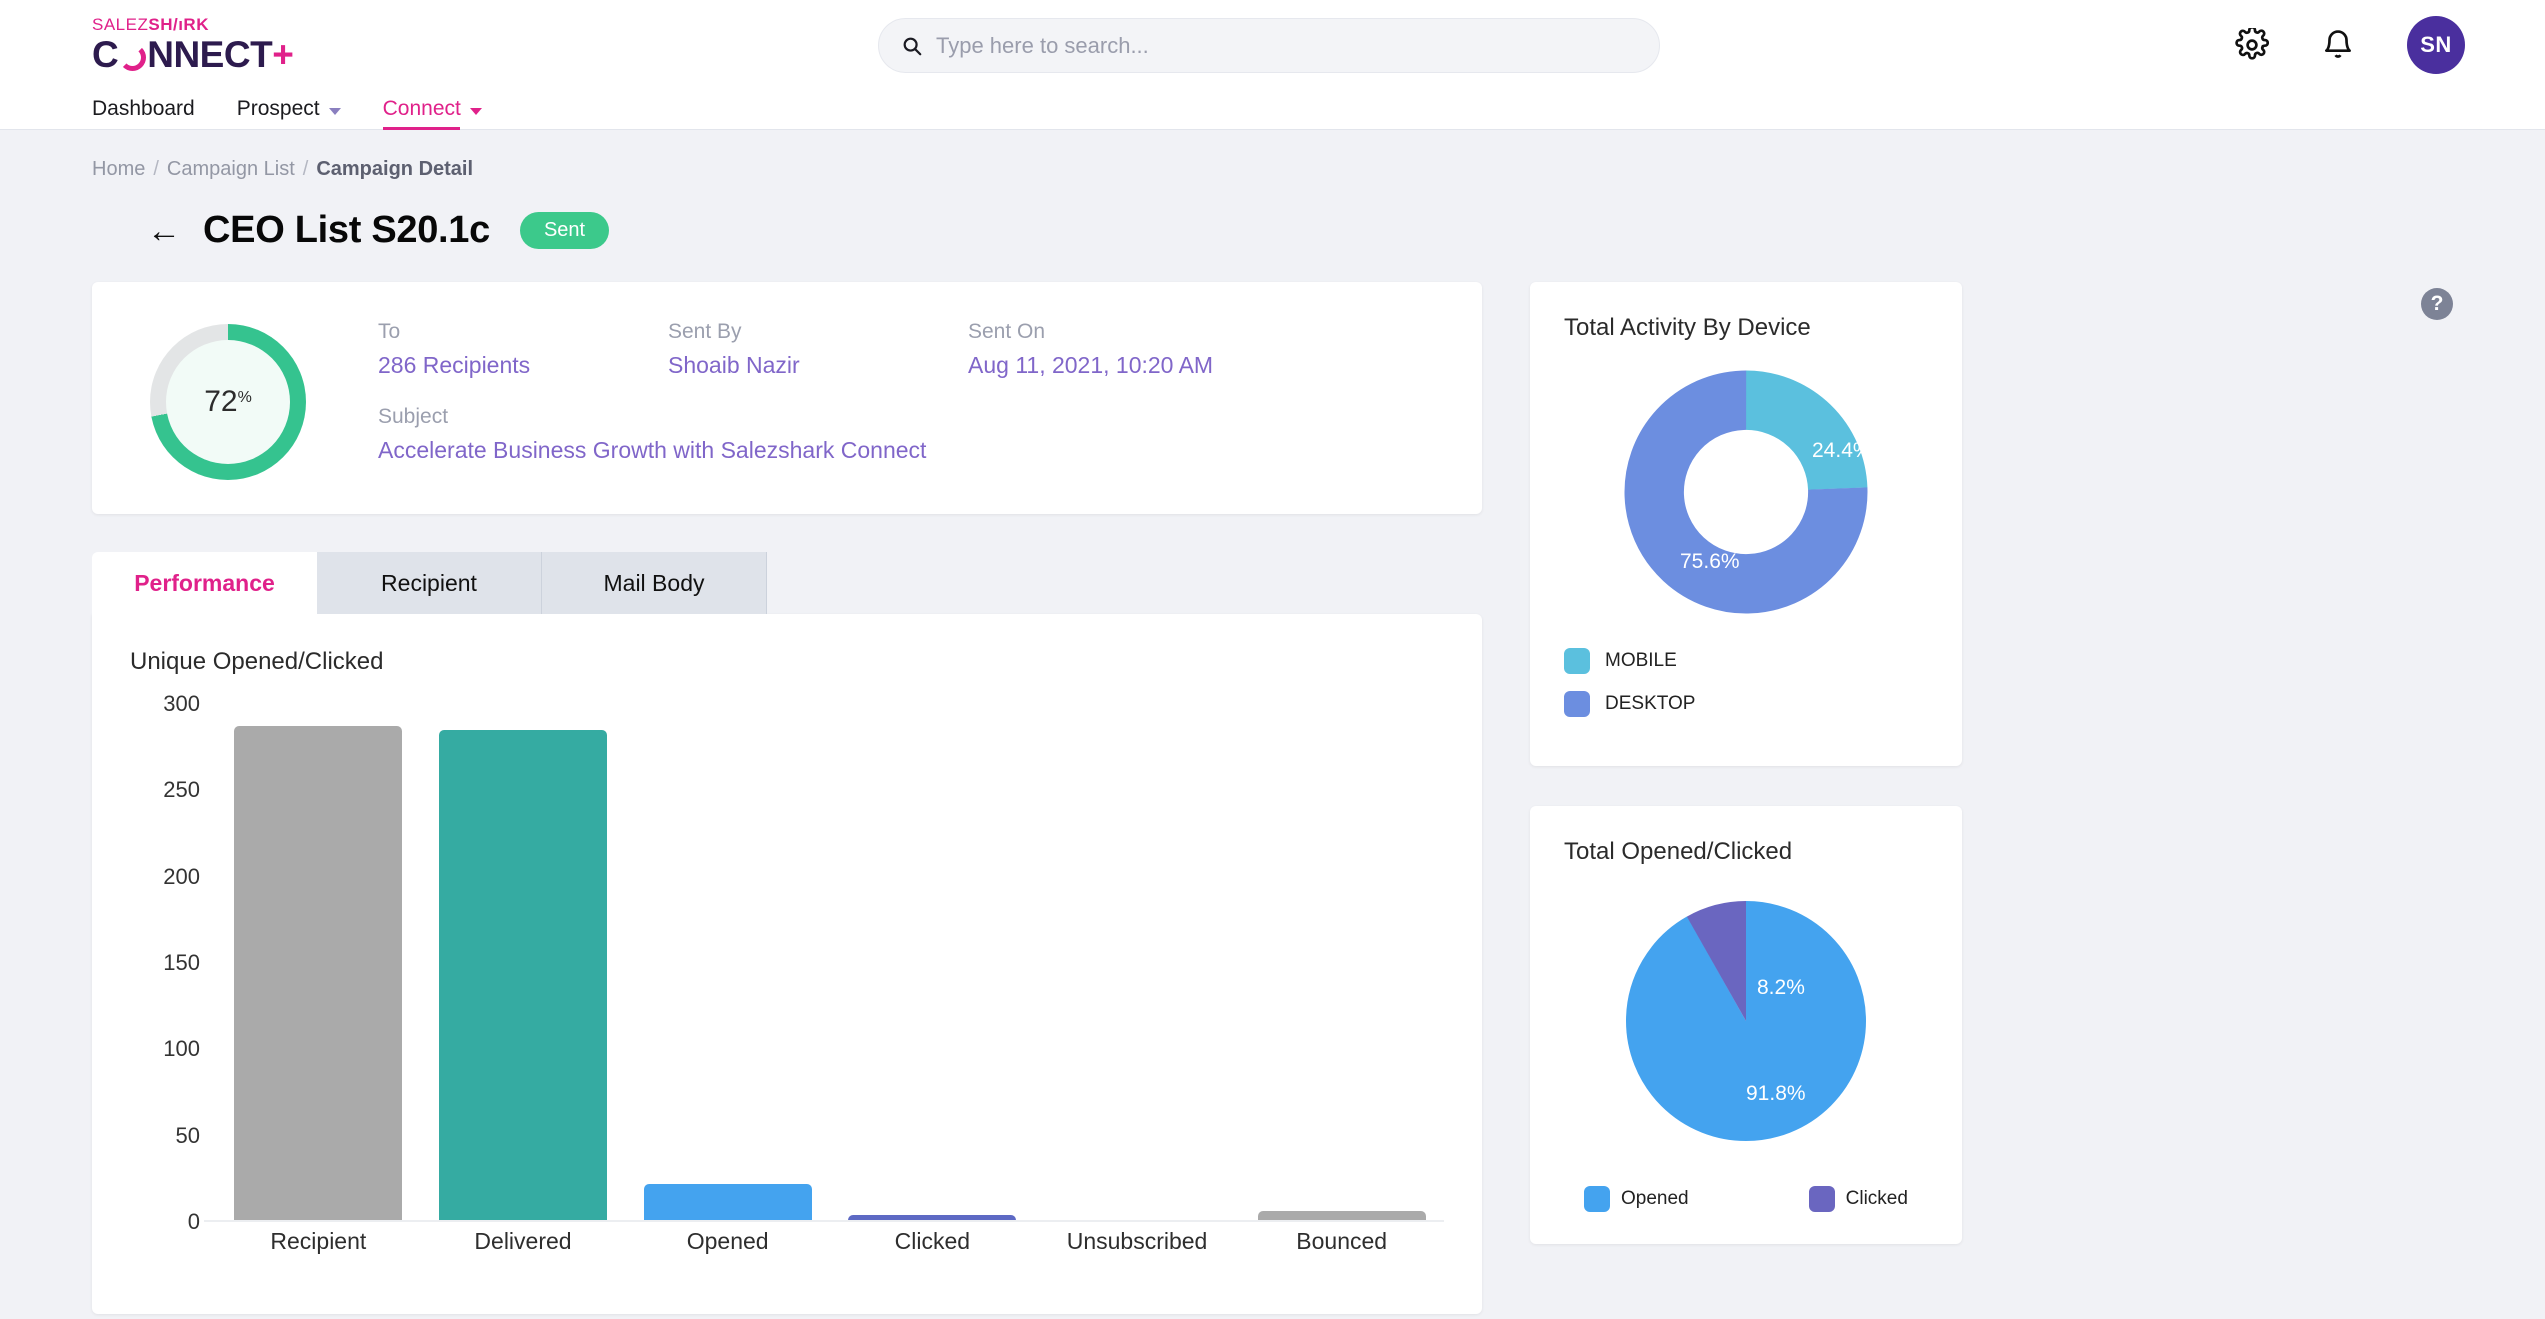 This screenshot has width=2545, height=1319. I want to click on logo-ring-icon, so click(133, 57).